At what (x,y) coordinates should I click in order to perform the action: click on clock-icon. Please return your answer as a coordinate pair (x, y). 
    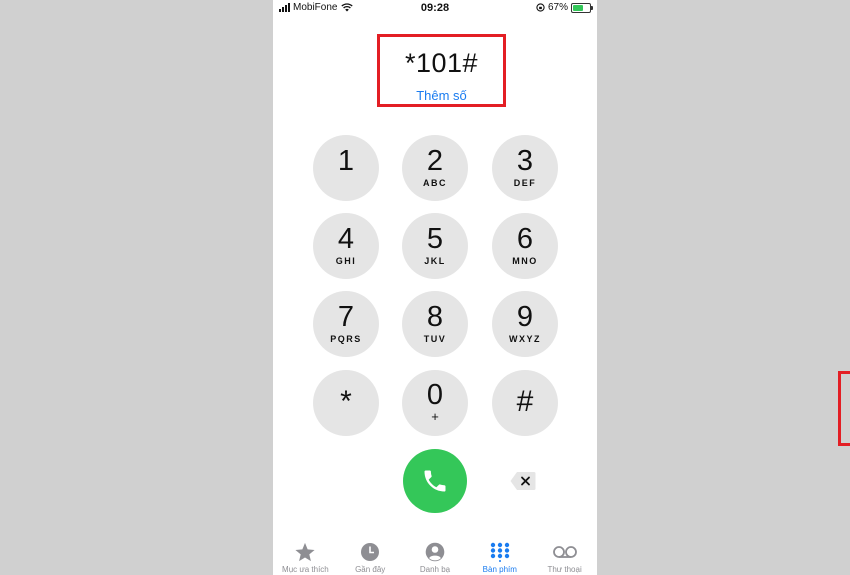
    Looking at the image, I should click on (370, 552).